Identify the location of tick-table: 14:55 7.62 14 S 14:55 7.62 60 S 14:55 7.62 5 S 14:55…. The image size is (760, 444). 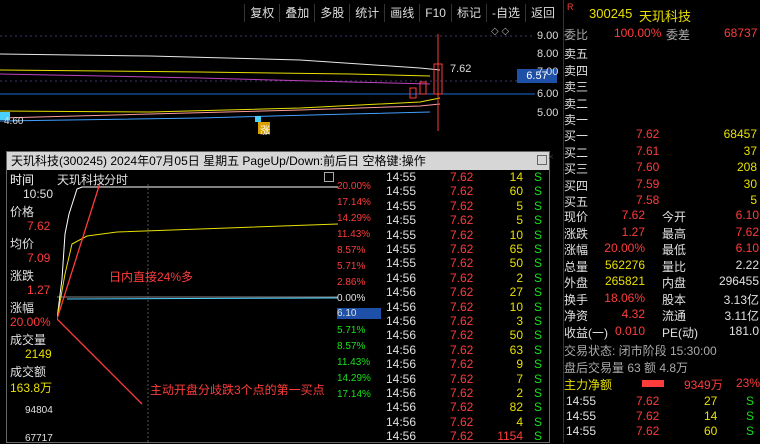
(466, 307).